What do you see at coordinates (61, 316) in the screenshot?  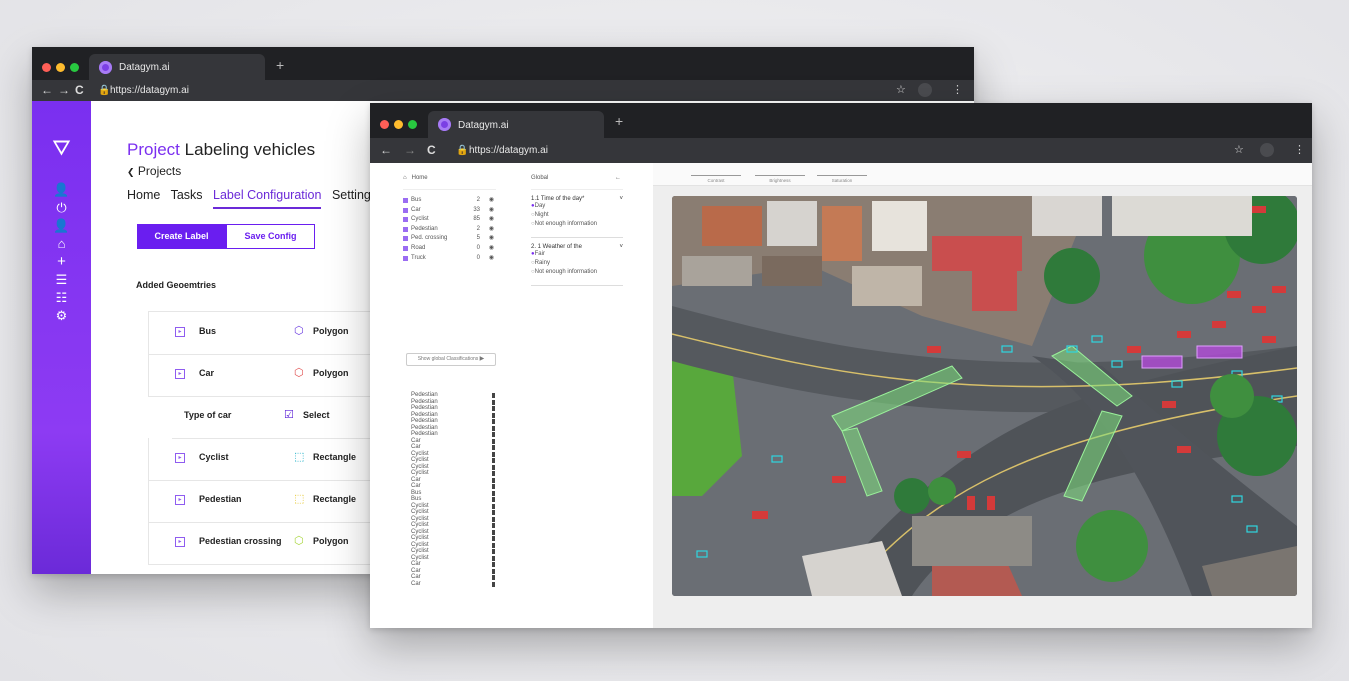 I see `settings-gear-icon: ⚙` at bounding box center [61, 316].